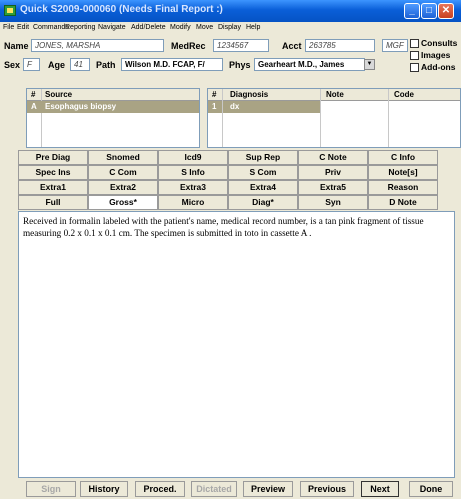 The height and width of the screenshot is (499, 461). What do you see at coordinates (327, 489) in the screenshot?
I see `previous-button: Previous` at bounding box center [327, 489].